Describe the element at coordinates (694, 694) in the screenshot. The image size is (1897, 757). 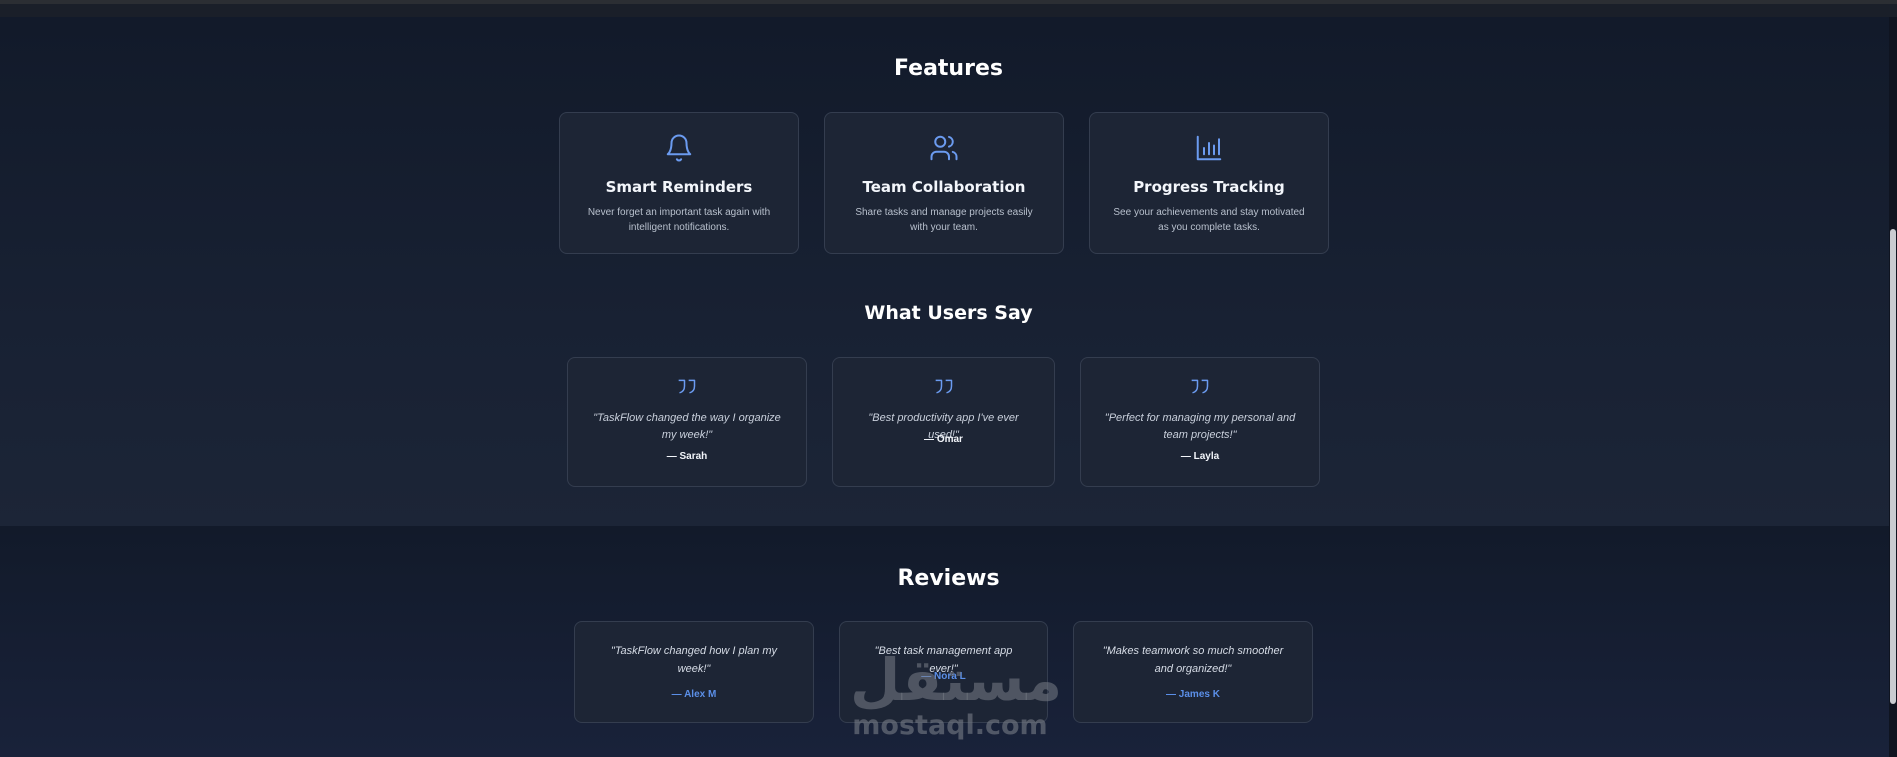
I see `review-author: — Alex M` at that location.